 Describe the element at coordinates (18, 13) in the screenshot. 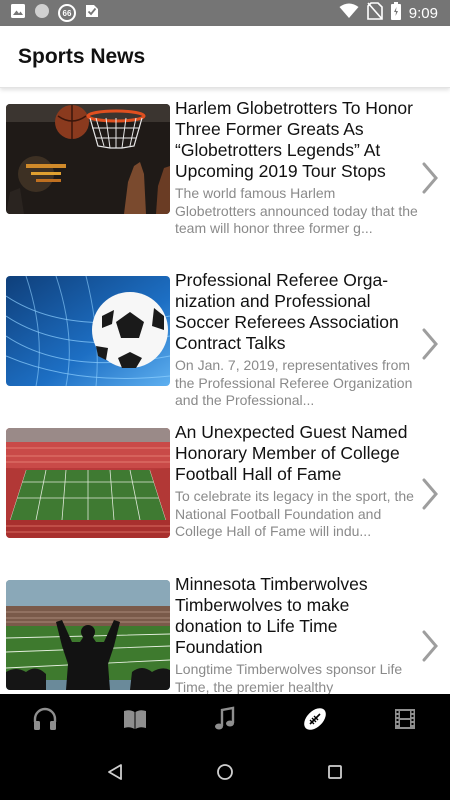

I see `image-icon` at that location.